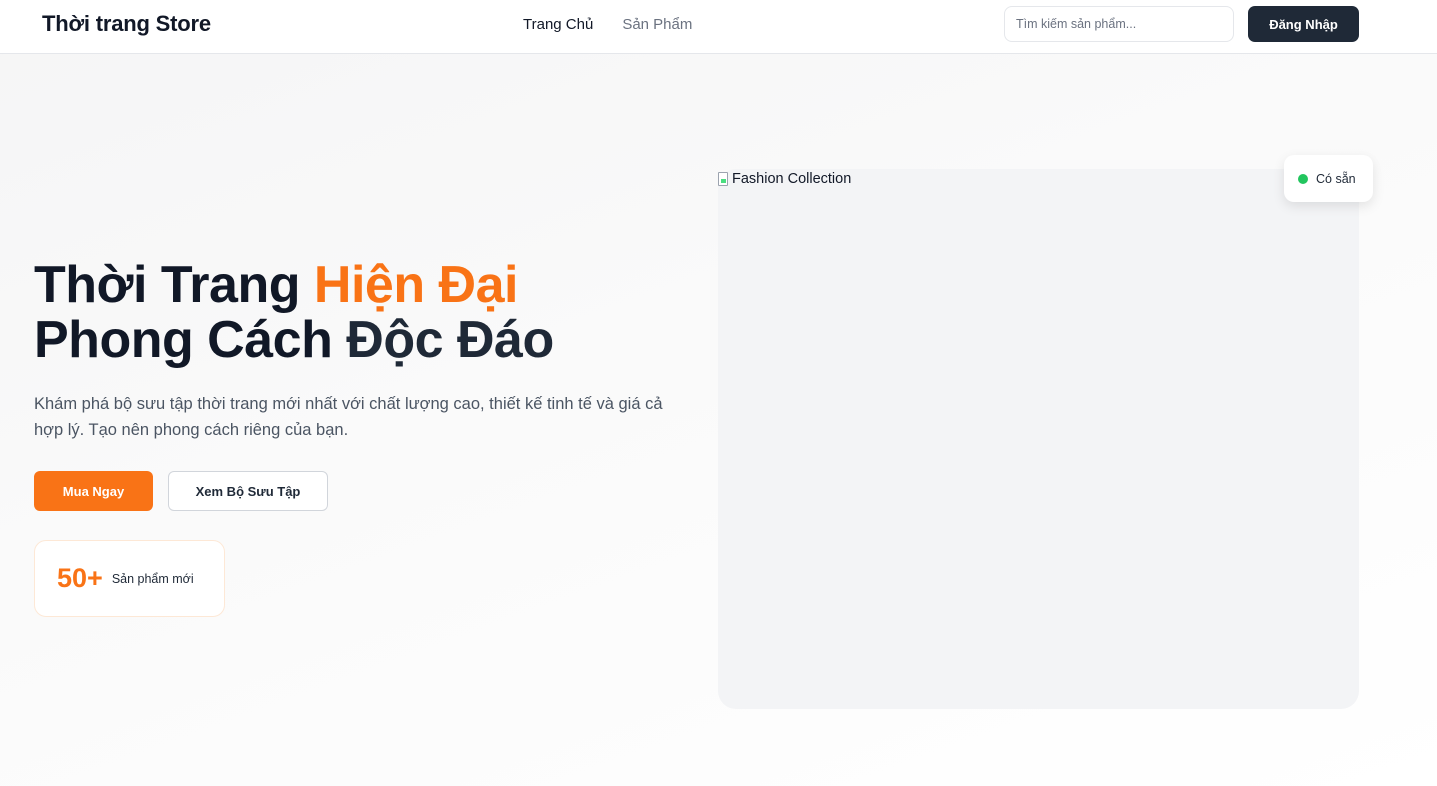  What do you see at coordinates (93, 491) in the screenshot?
I see `shop-now-button: Mua Ngay` at bounding box center [93, 491].